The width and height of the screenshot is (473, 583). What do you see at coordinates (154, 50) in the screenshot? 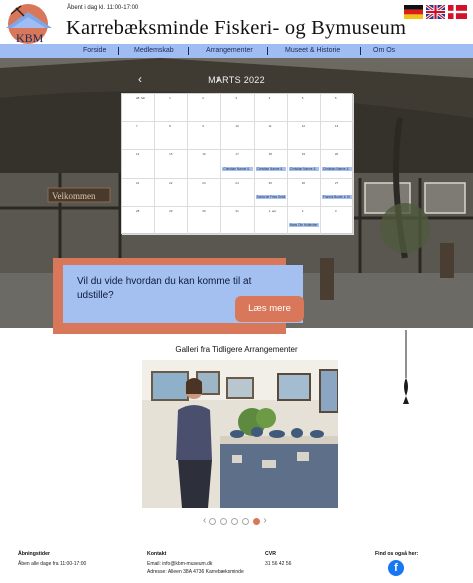
I see `nav-item-medlemskab: Medlemskab` at bounding box center [154, 50].